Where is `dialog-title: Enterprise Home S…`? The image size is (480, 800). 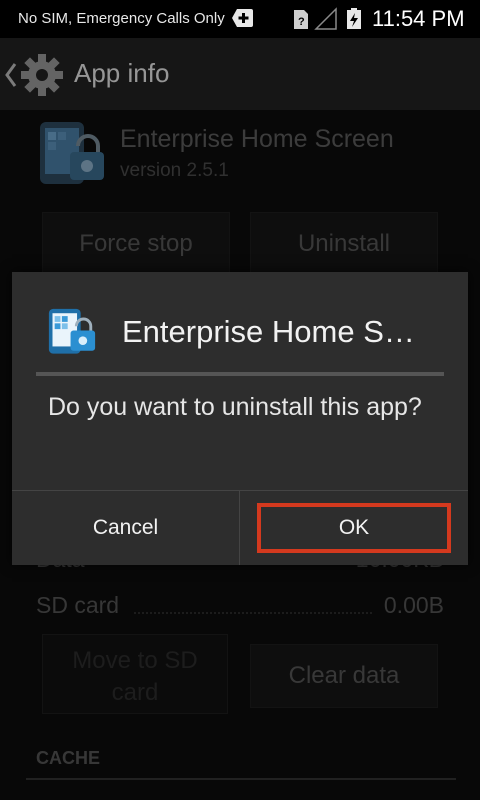 dialog-title: Enterprise Home S… is located at coordinates (268, 331).